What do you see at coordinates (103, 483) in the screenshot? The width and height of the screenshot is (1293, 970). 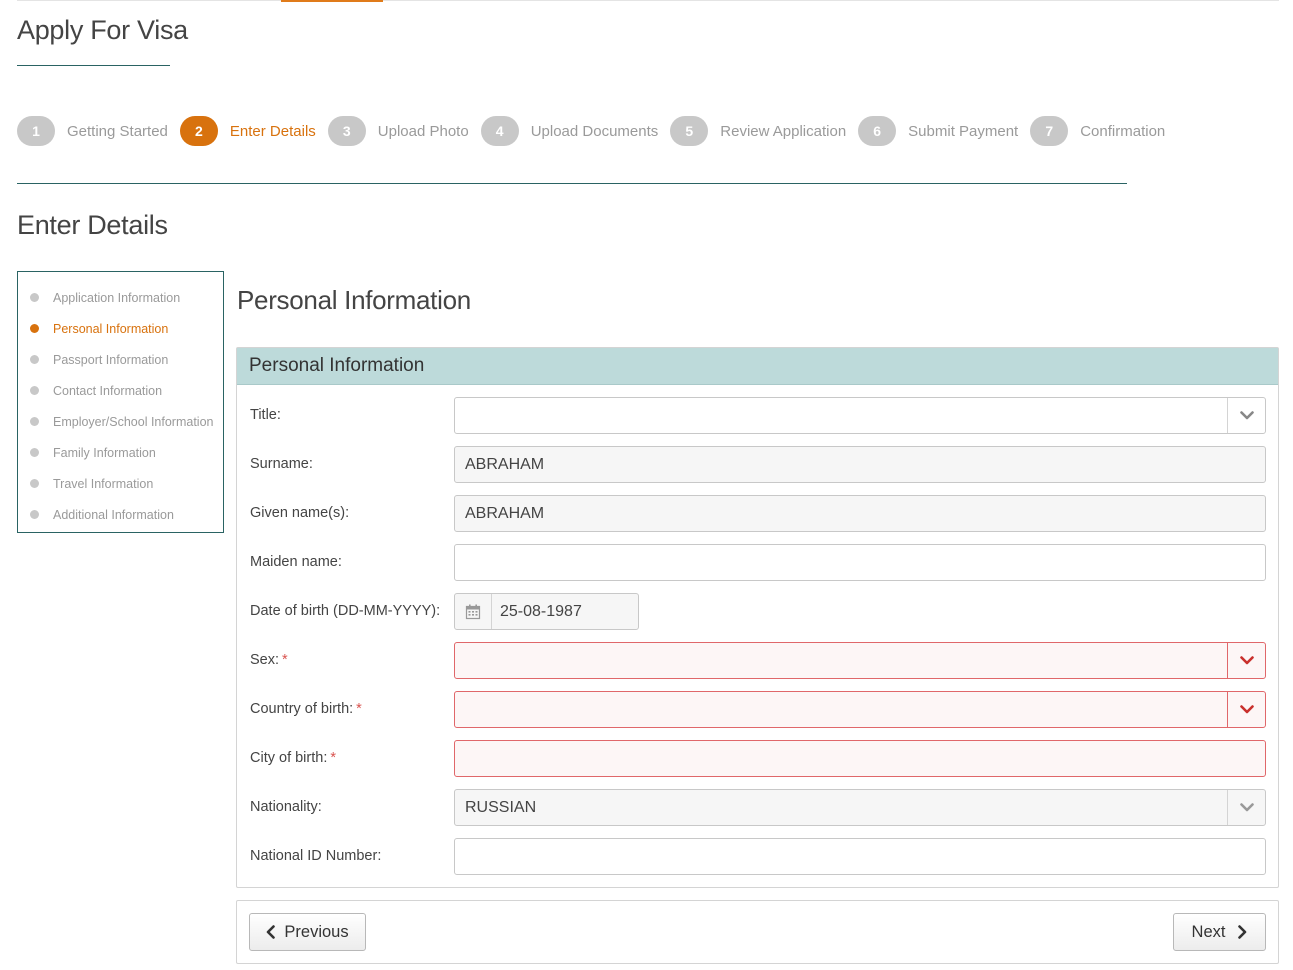 I see `sidebar-item-label: Travel Information` at bounding box center [103, 483].